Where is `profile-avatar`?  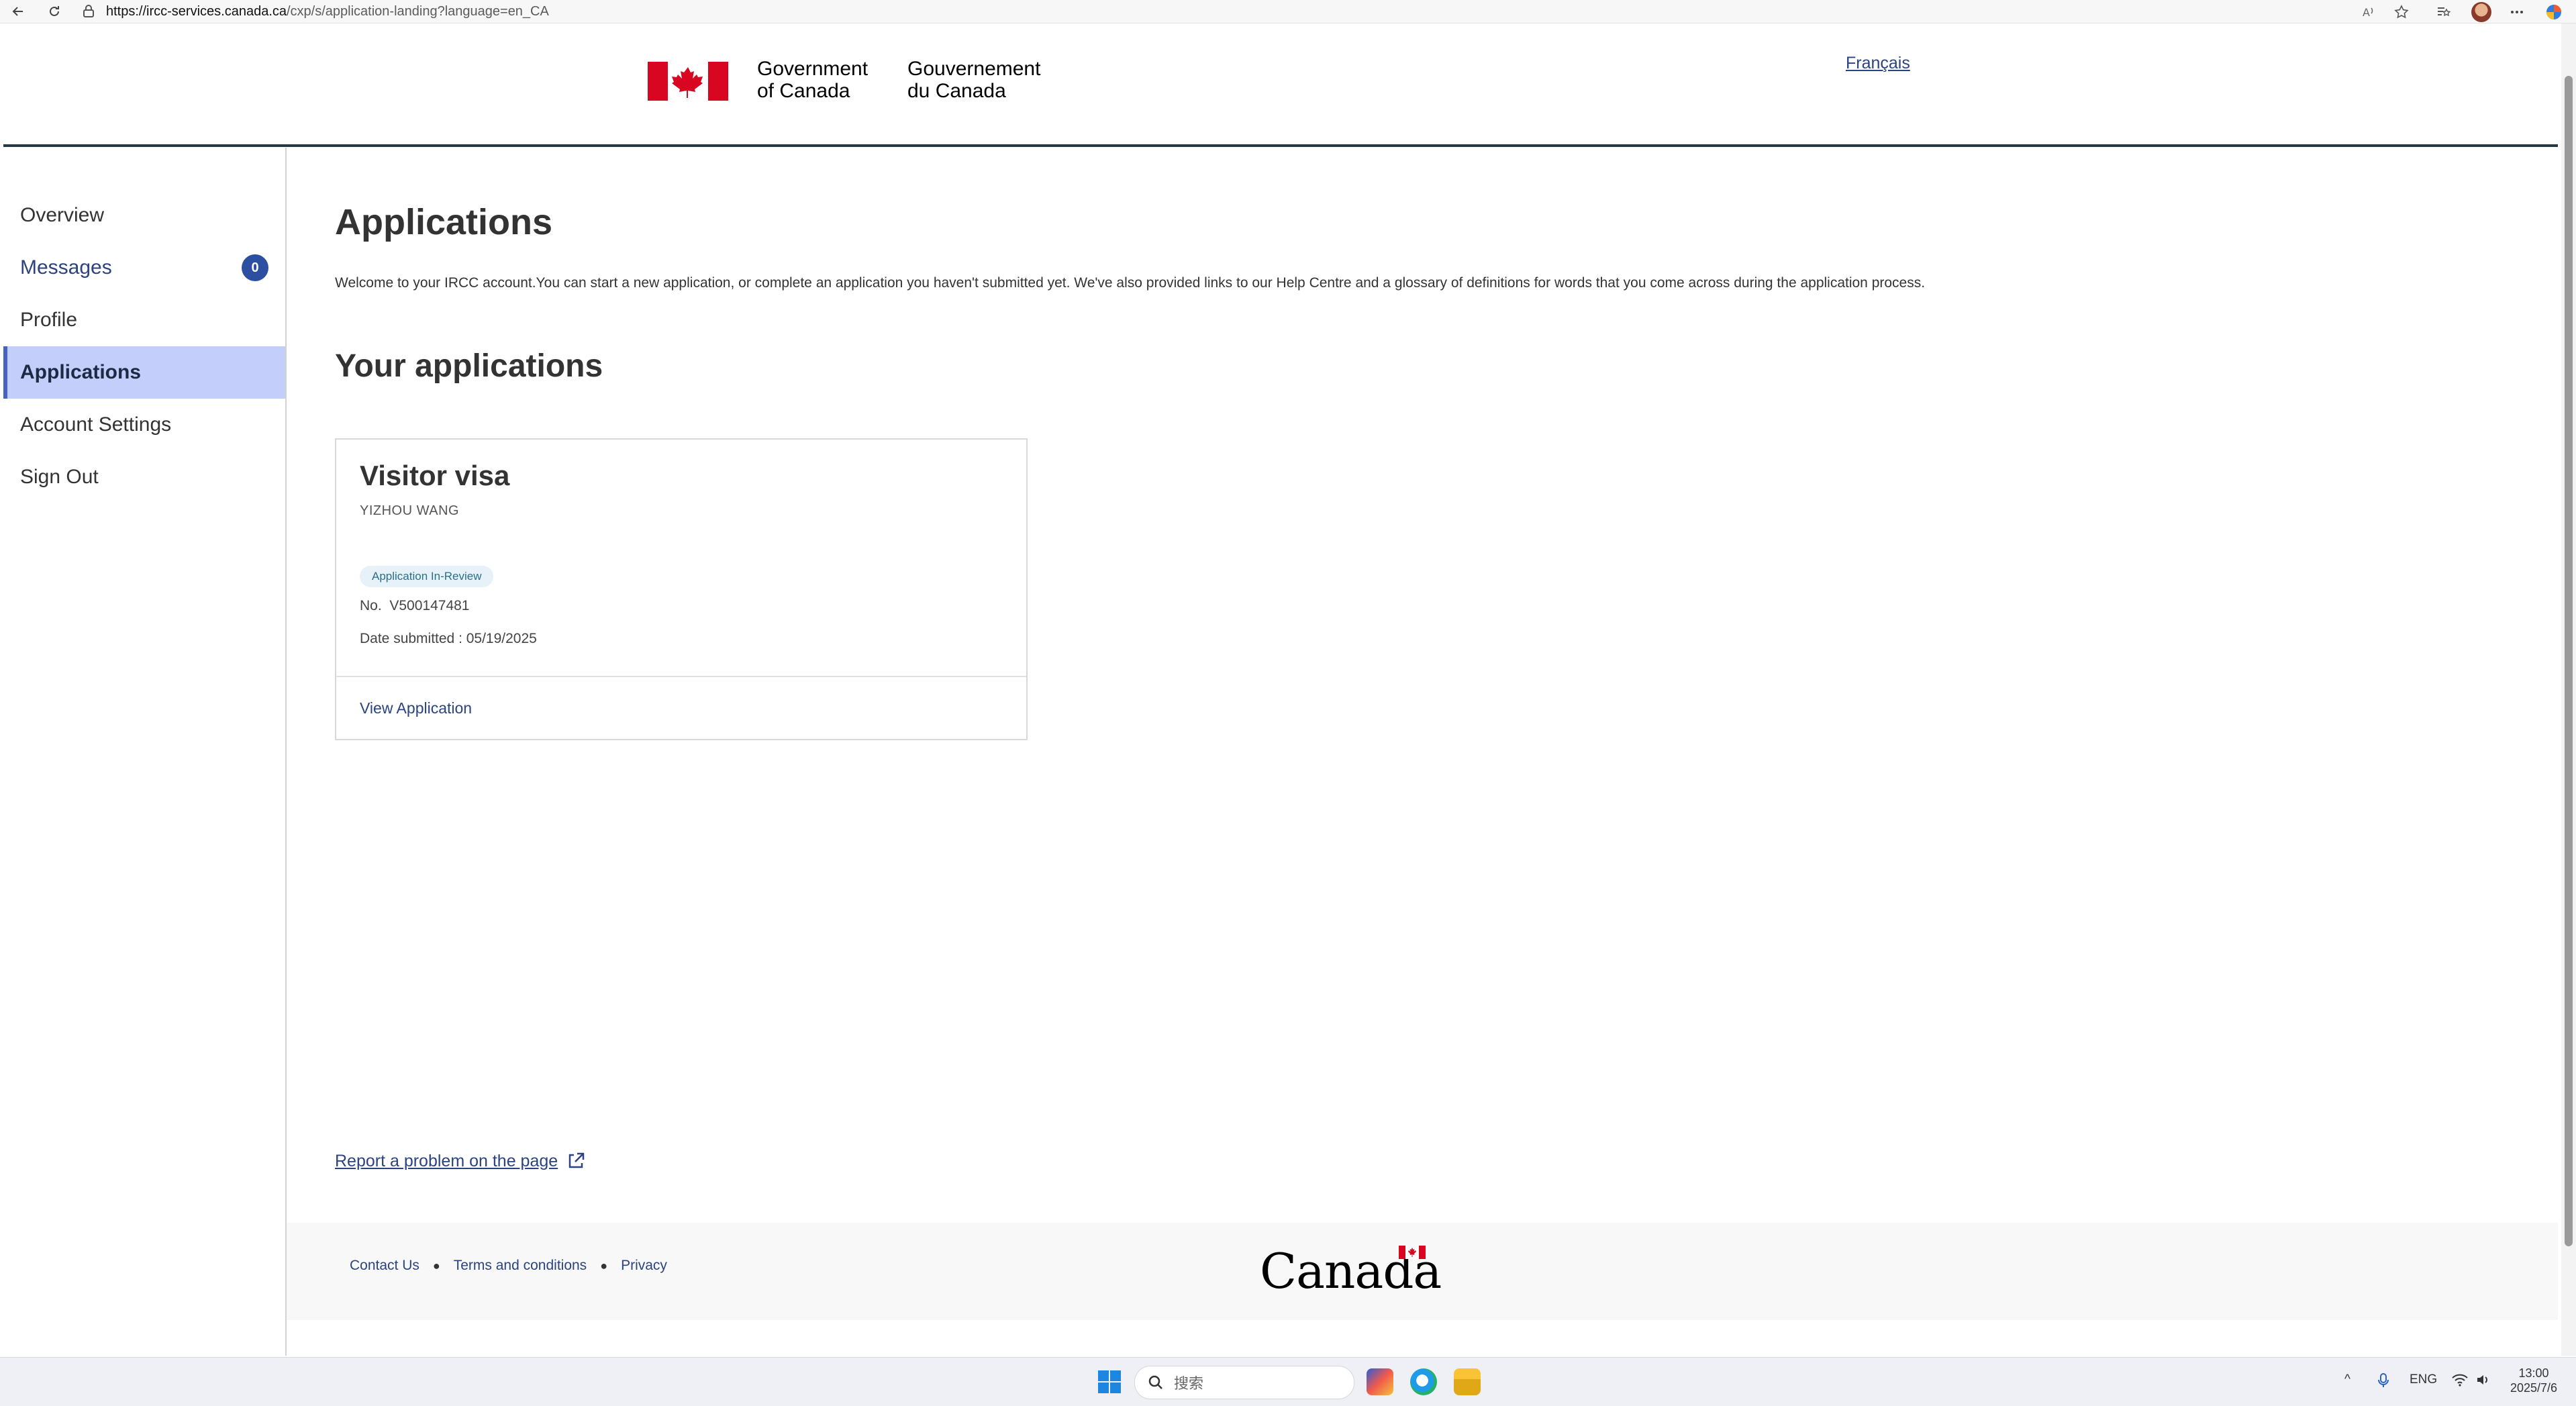 profile-avatar is located at coordinates (2481, 12).